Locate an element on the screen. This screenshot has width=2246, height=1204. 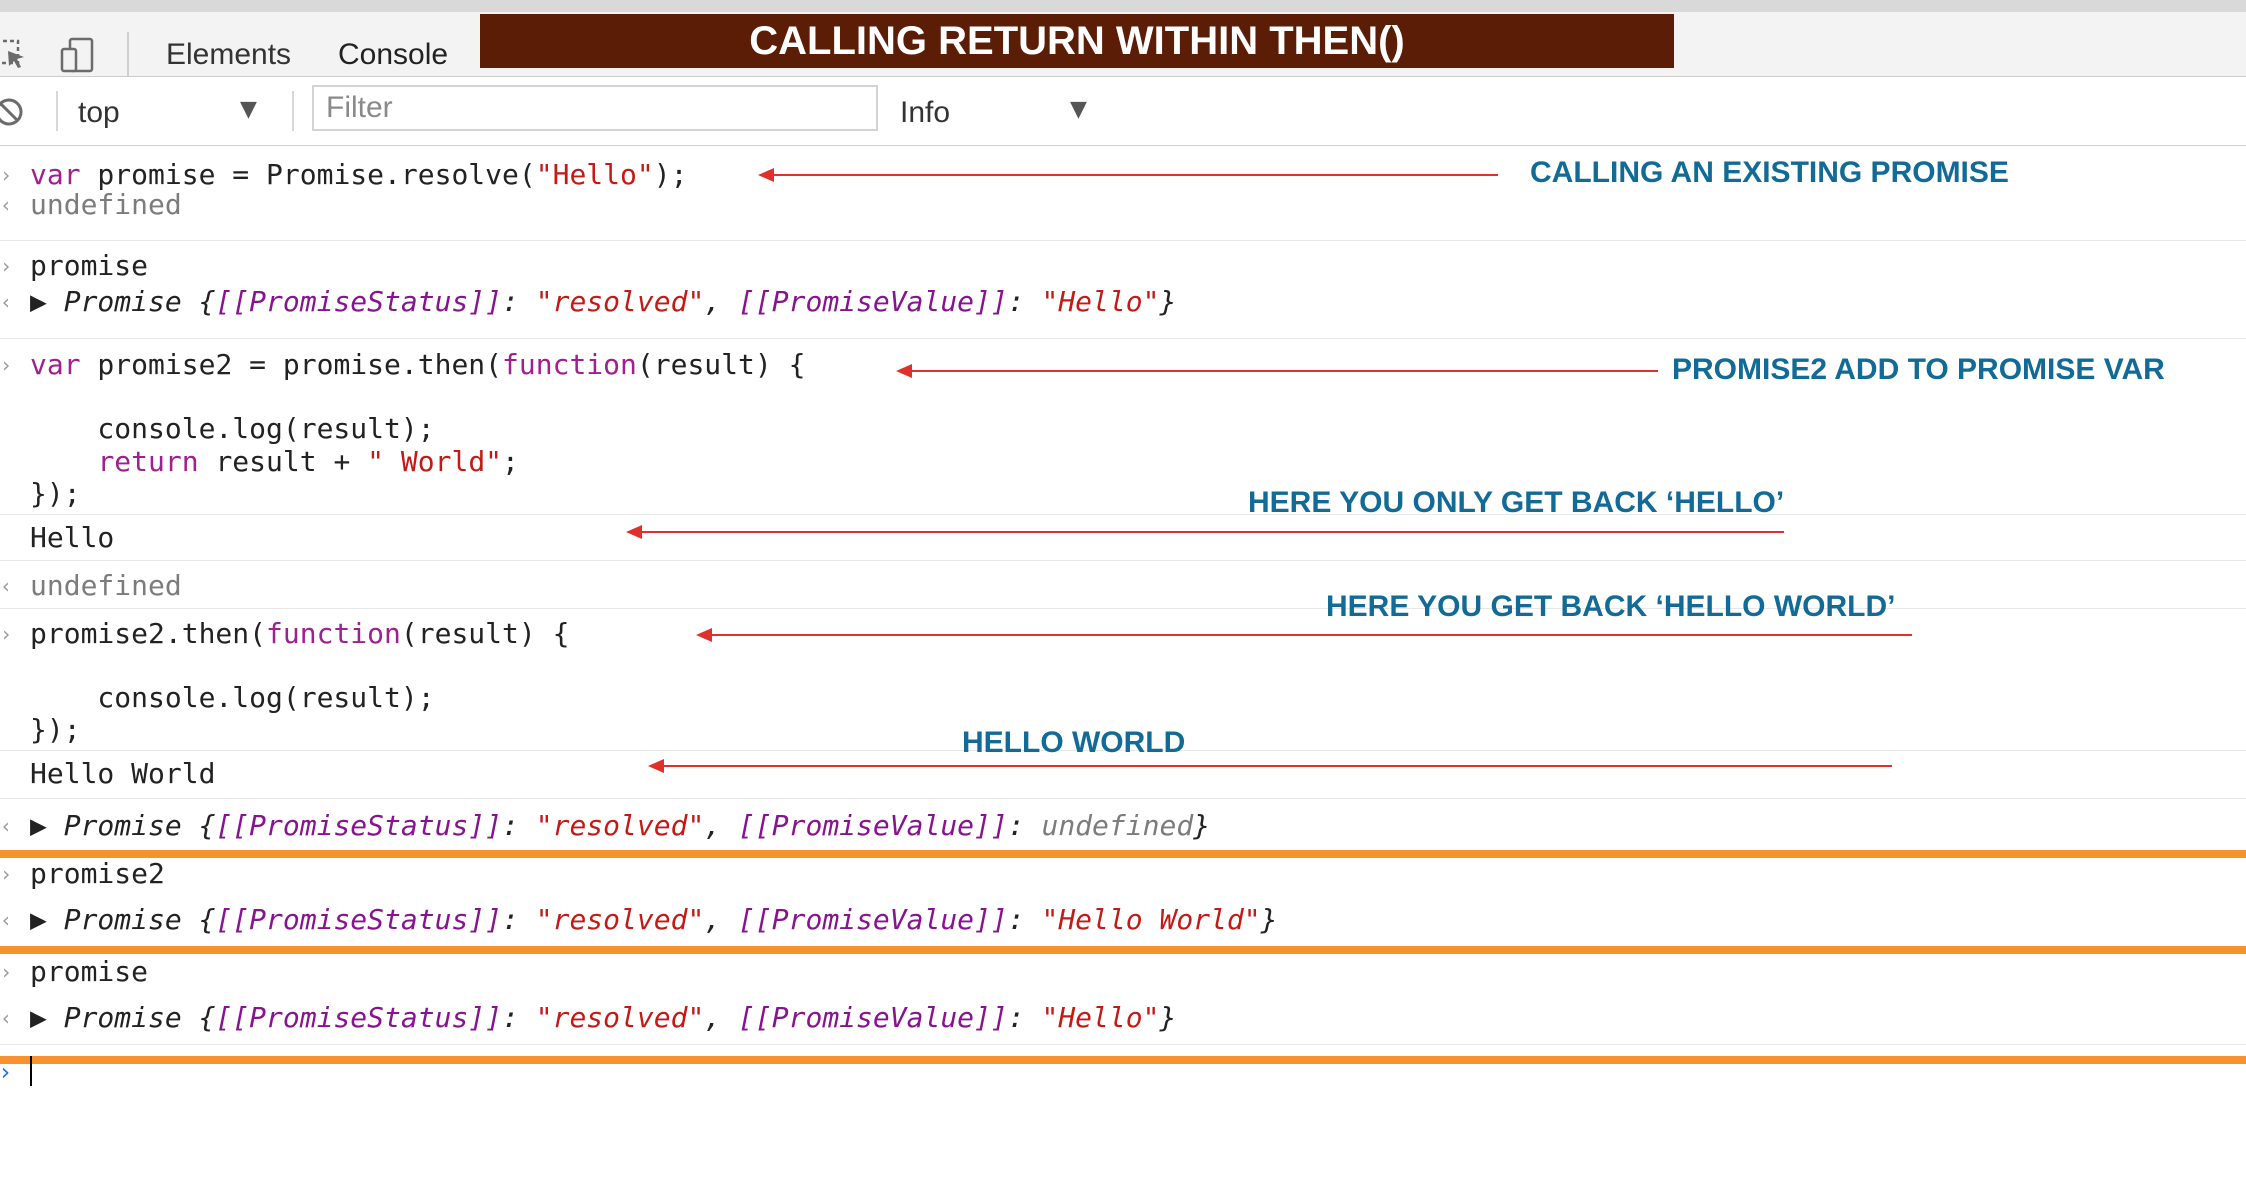
toolbar-separator is located at coordinates (128, 54).